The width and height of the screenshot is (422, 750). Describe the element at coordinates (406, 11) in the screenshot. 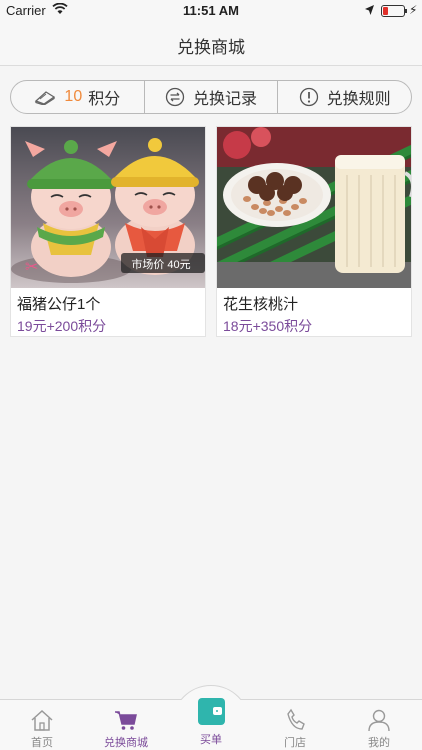

I see `battery-tip` at that location.